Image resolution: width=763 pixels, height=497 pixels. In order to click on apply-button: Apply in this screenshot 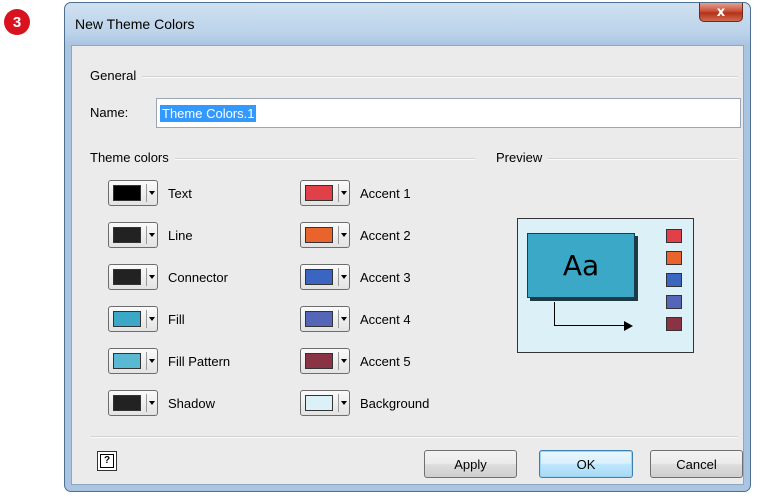, I will do `click(470, 464)`.